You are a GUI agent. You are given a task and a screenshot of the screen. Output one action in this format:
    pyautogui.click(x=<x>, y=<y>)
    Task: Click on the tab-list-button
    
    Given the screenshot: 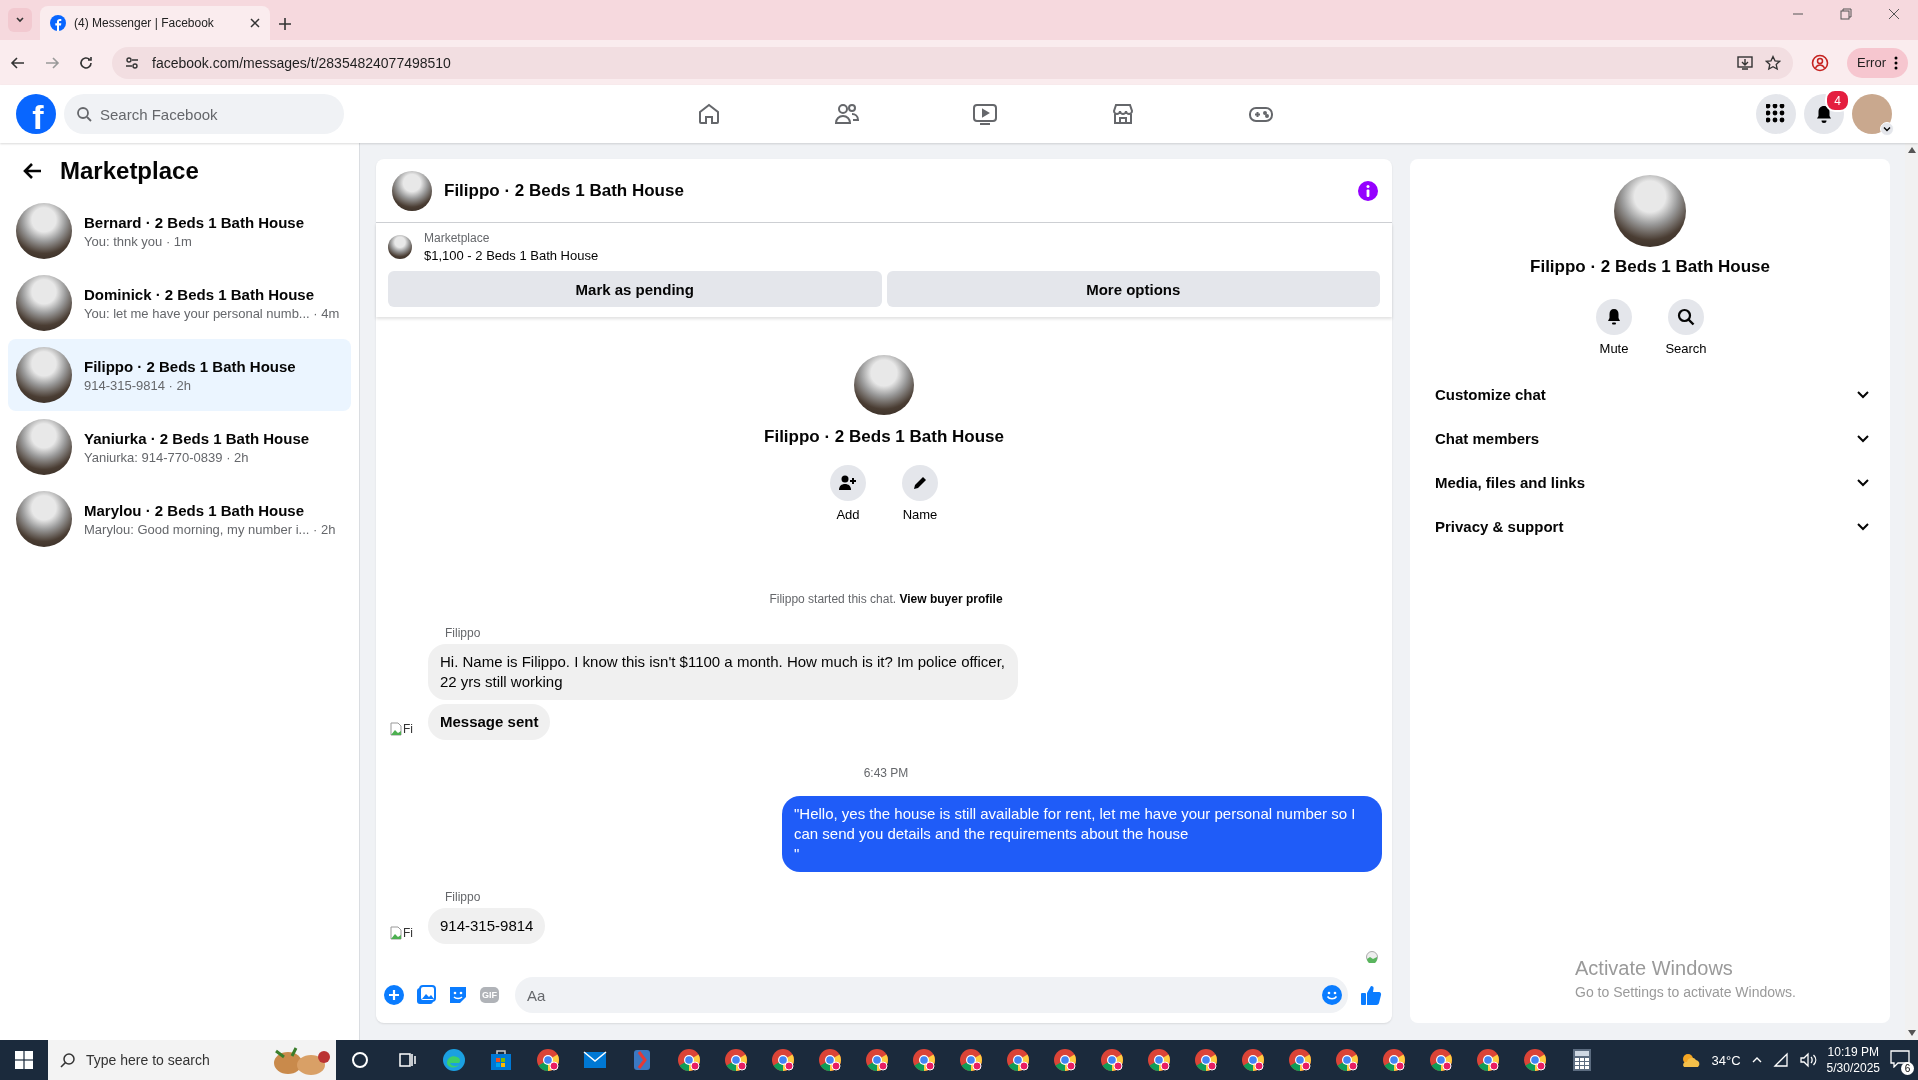 What is the action you would take?
    pyautogui.click(x=20, y=20)
    